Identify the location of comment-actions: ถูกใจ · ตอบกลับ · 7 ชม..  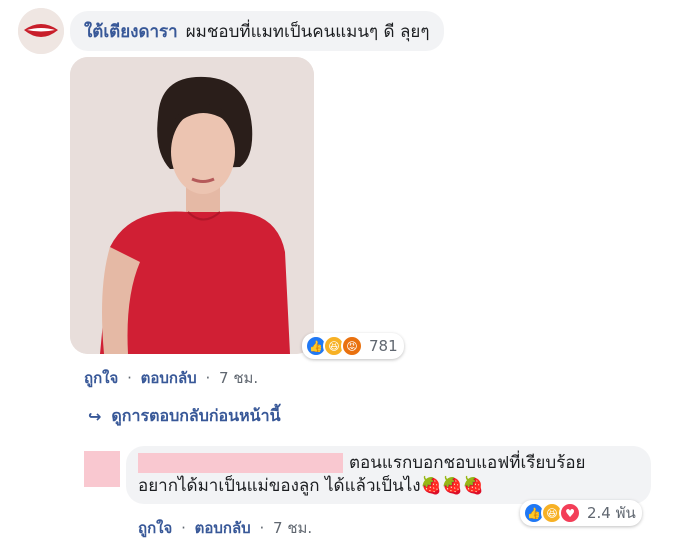
(173, 378).